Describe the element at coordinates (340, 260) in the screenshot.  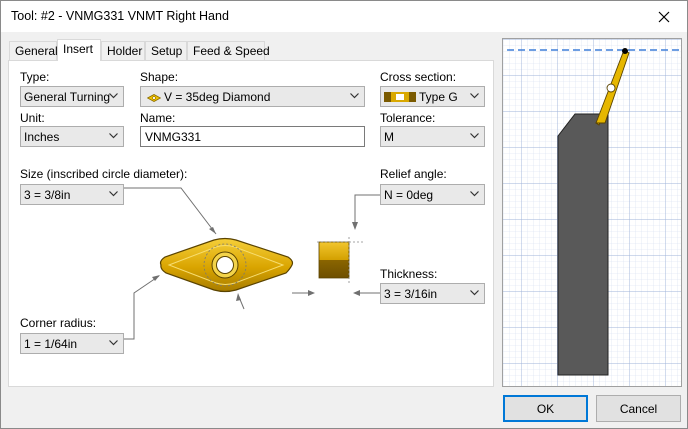
I see `insert-side-view` at that location.